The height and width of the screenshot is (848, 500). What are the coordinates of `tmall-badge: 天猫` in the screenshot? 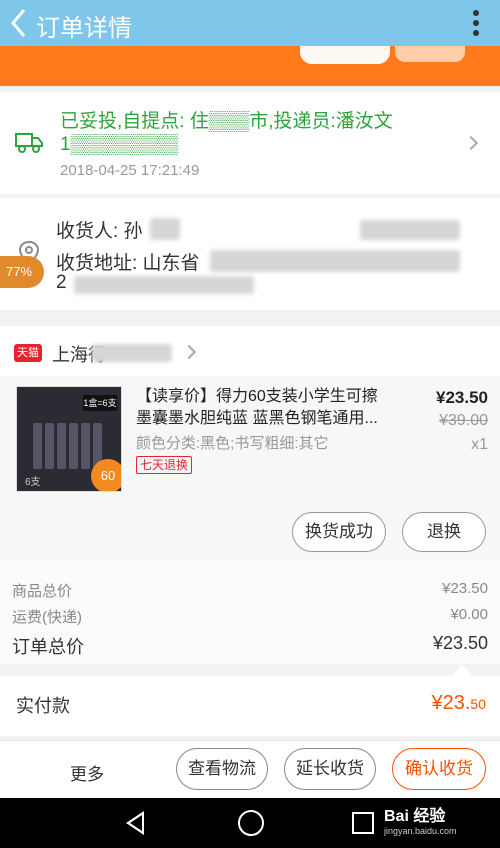 It's located at (28, 353).